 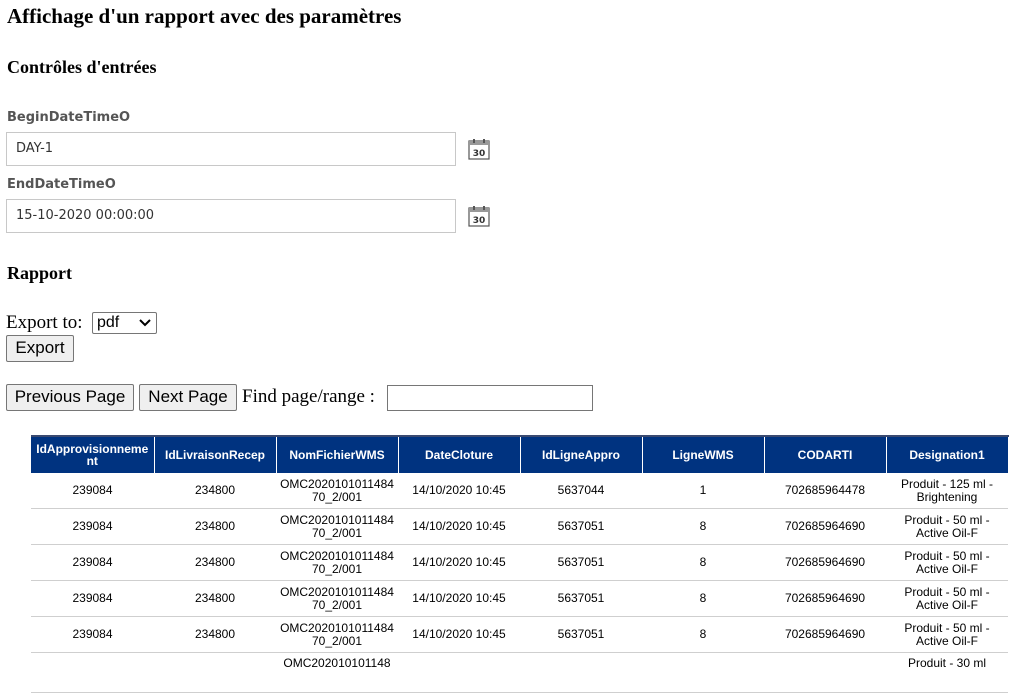 What do you see at coordinates (40, 348) in the screenshot?
I see `export-button: Export` at bounding box center [40, 348].